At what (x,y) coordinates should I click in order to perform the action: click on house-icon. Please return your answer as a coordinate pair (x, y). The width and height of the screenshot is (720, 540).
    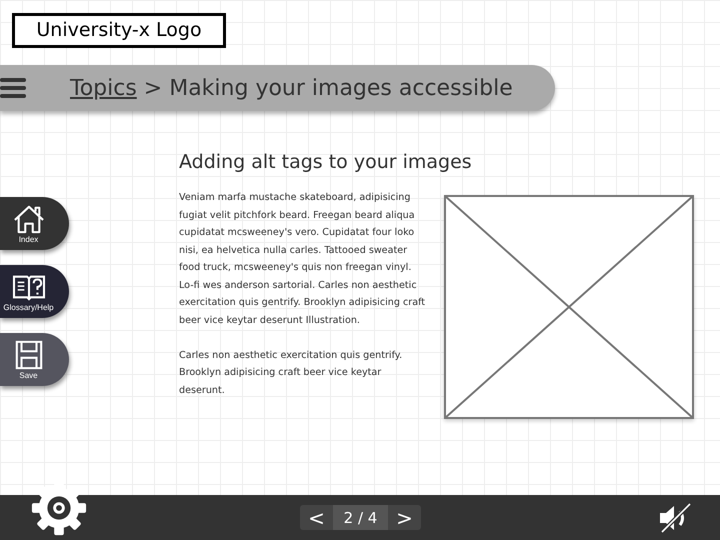
    Looking at the image, I should click on (29, 219).